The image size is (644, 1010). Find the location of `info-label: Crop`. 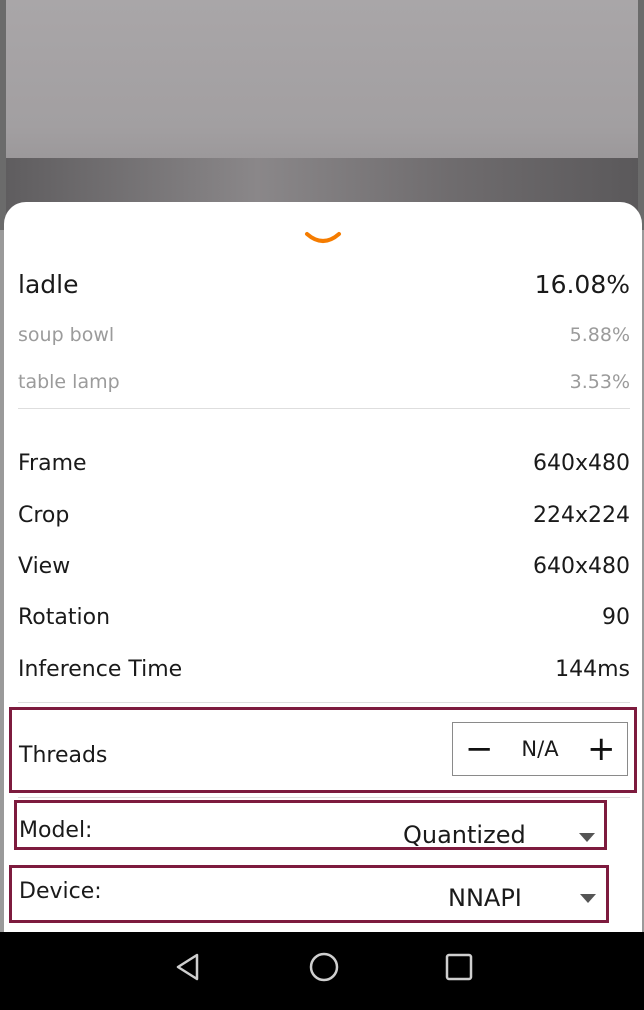

info-label: Crop is located at coordinates (44, 515).